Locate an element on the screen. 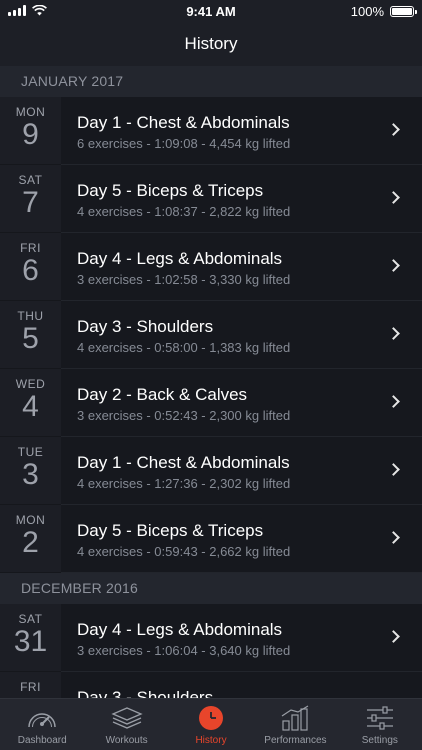  tab-history: History is located at coordinates (211, 724).